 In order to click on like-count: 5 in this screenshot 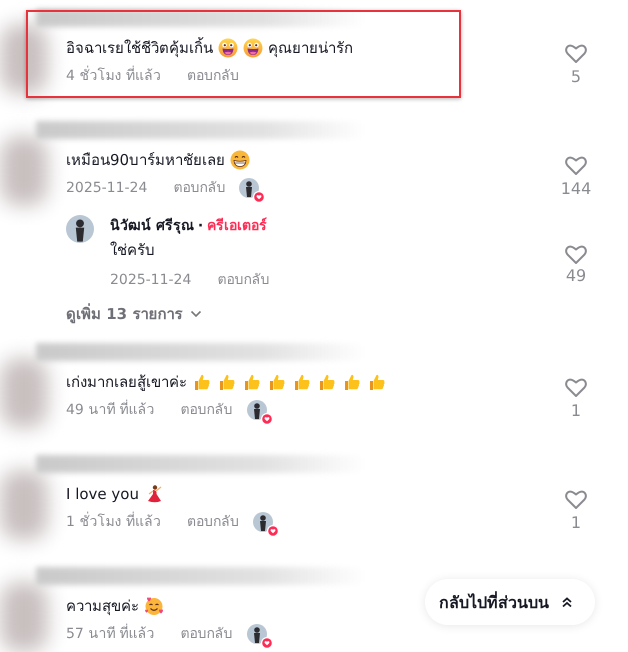, I will do `click(576, 77)`.